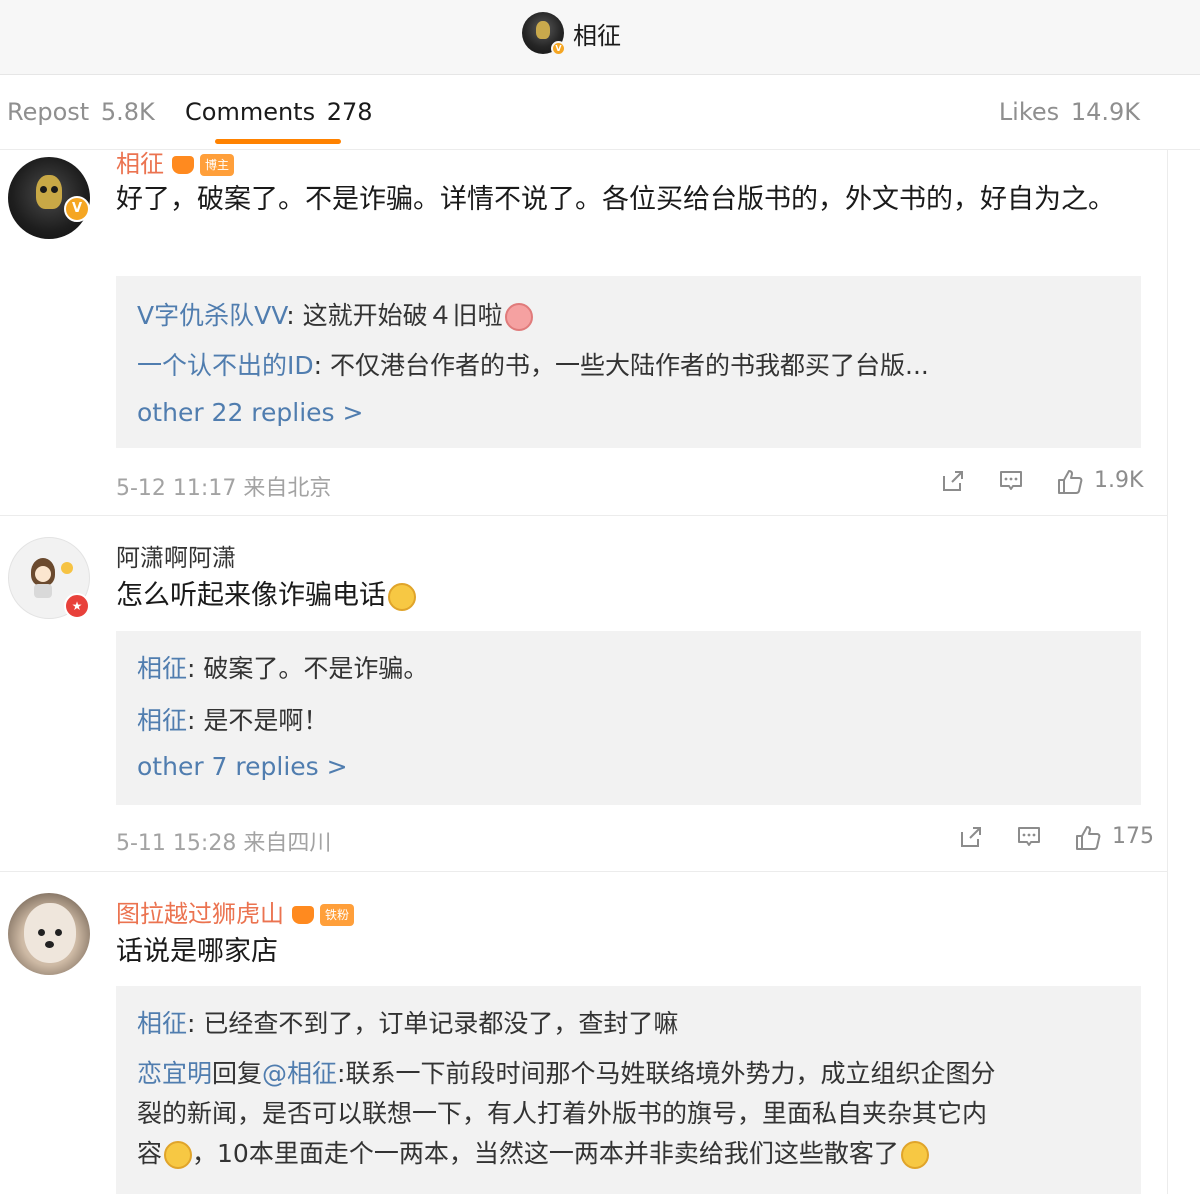 The width and height of the screenshot is (1200, 1194). I want to click on author-tag: 博主, so click(217, 165).